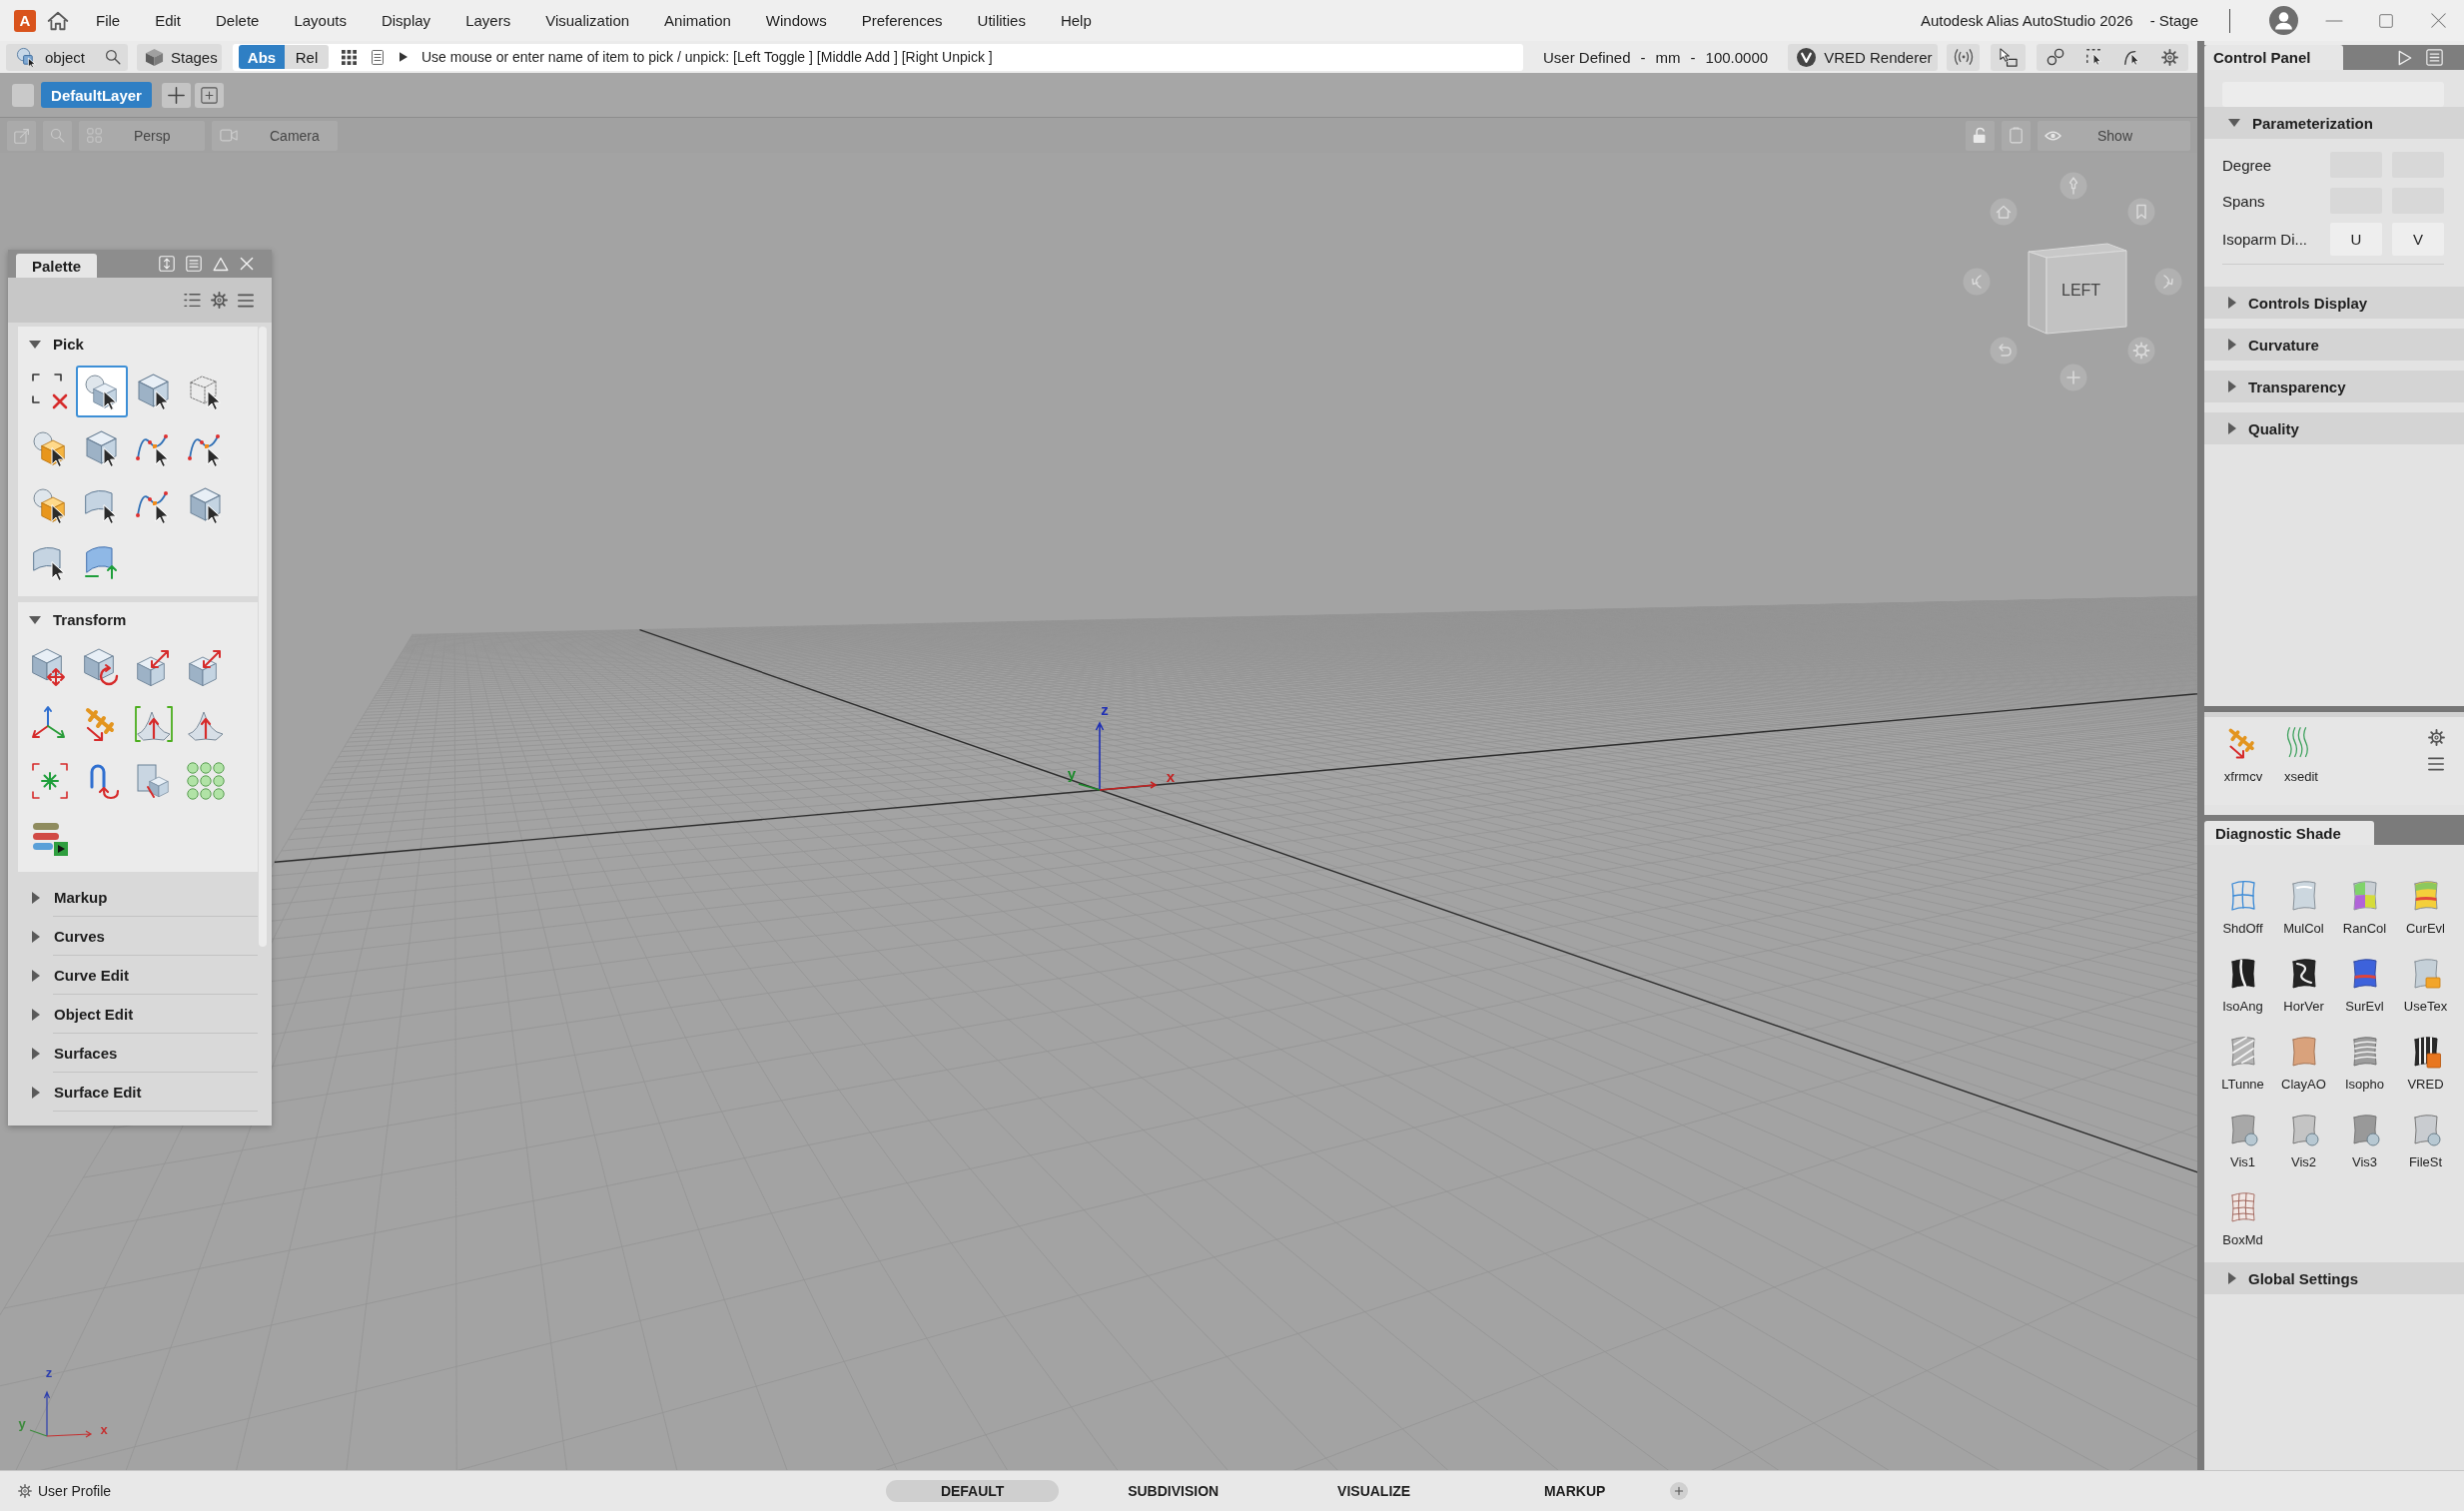 This screenshot has width=2464, height=1511. I want to click on clipboard-button, so click(2017, 135).